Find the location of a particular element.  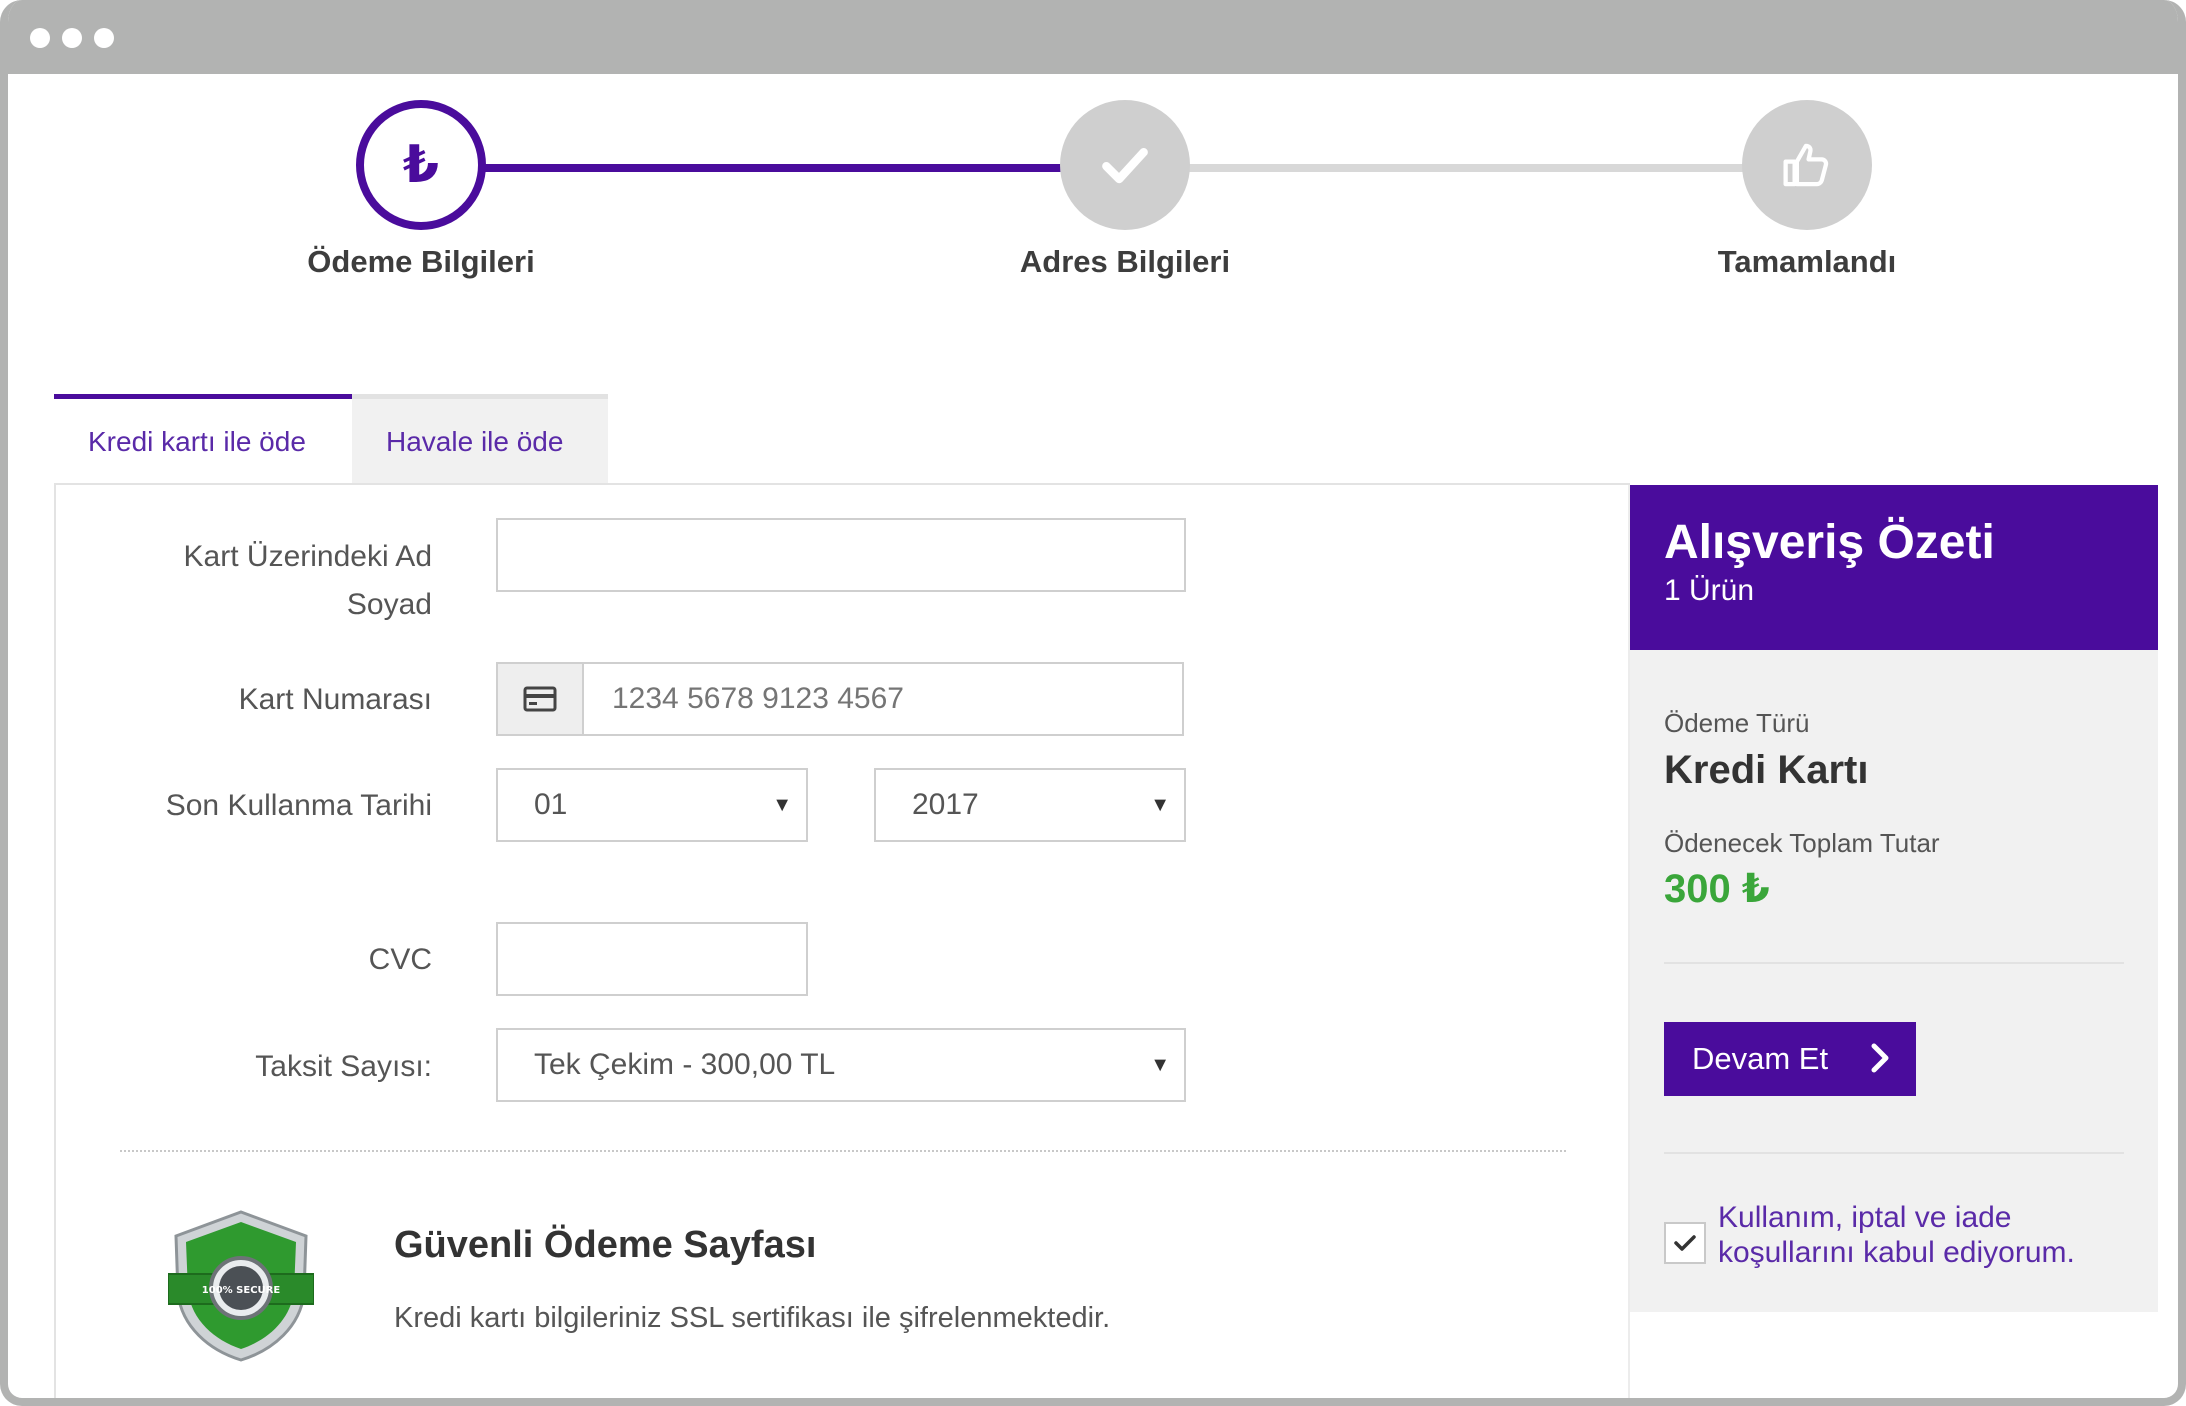

tab-bank-transfer: Havale ile öde is located at coordinates (480, 439).